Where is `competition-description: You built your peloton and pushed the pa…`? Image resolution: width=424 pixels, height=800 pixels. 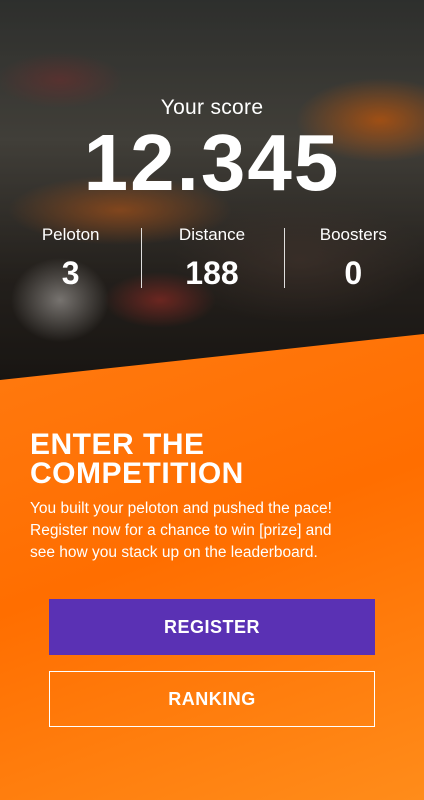
competition-description: You built your peloton and pushed the pa… is located at coordinates (215, 531).